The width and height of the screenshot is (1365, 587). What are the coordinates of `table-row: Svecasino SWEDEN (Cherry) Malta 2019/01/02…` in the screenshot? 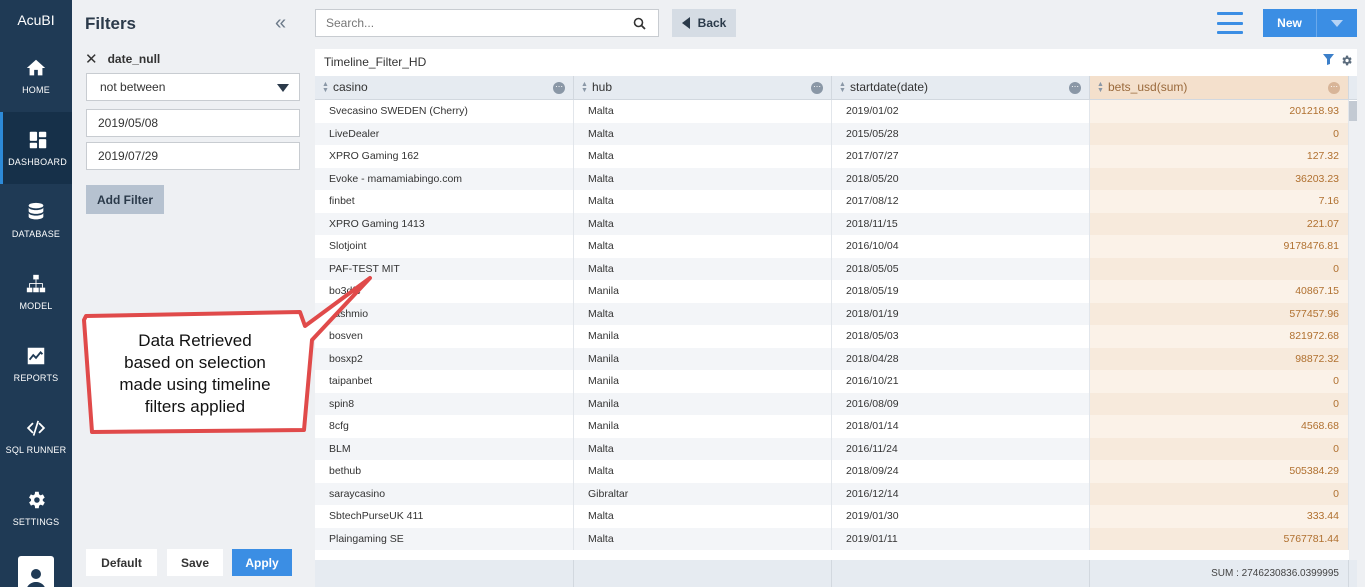 It's located at (836, 111).